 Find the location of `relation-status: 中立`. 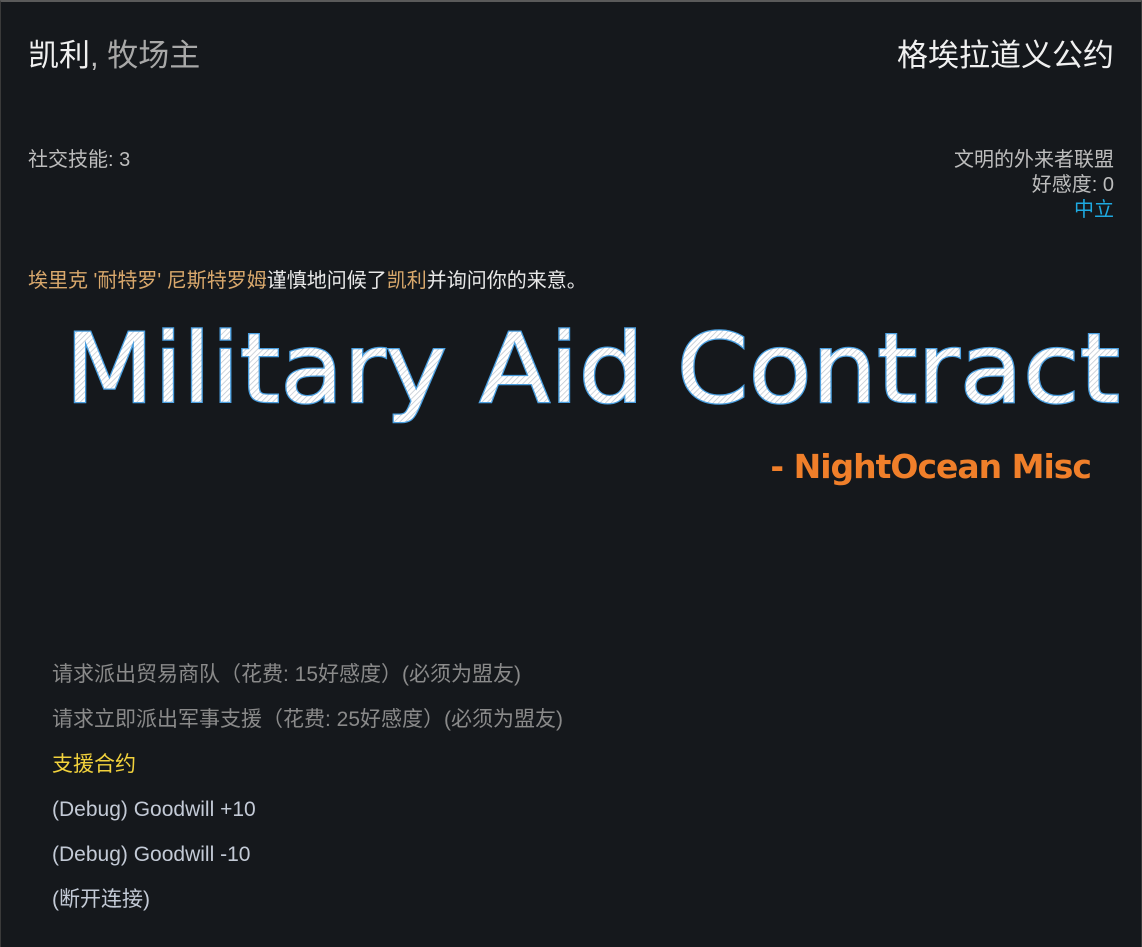

relation-status: 中立 is located at coordinates (1094, 210).